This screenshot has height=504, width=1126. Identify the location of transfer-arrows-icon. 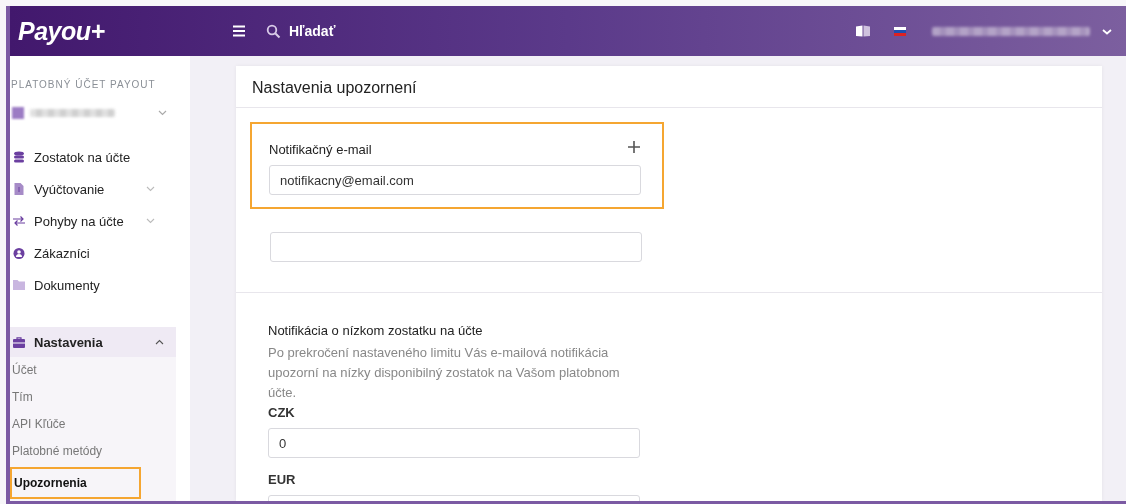
(19, 221).